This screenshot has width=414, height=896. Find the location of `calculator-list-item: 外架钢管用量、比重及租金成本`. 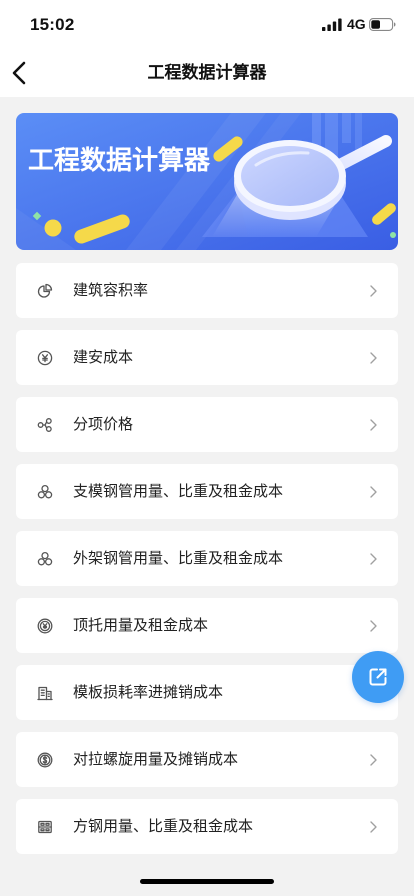

calculator-list-item: 外架钢管用量、比重及租金成本 is located at coordinates (207, 558).